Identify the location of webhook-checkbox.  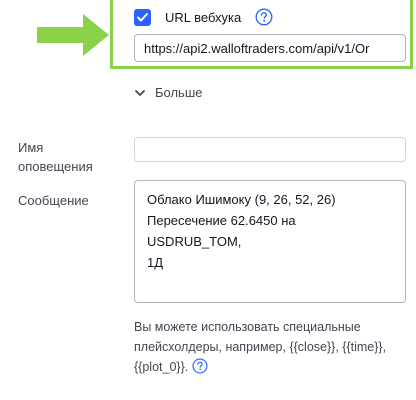
(142, 17).